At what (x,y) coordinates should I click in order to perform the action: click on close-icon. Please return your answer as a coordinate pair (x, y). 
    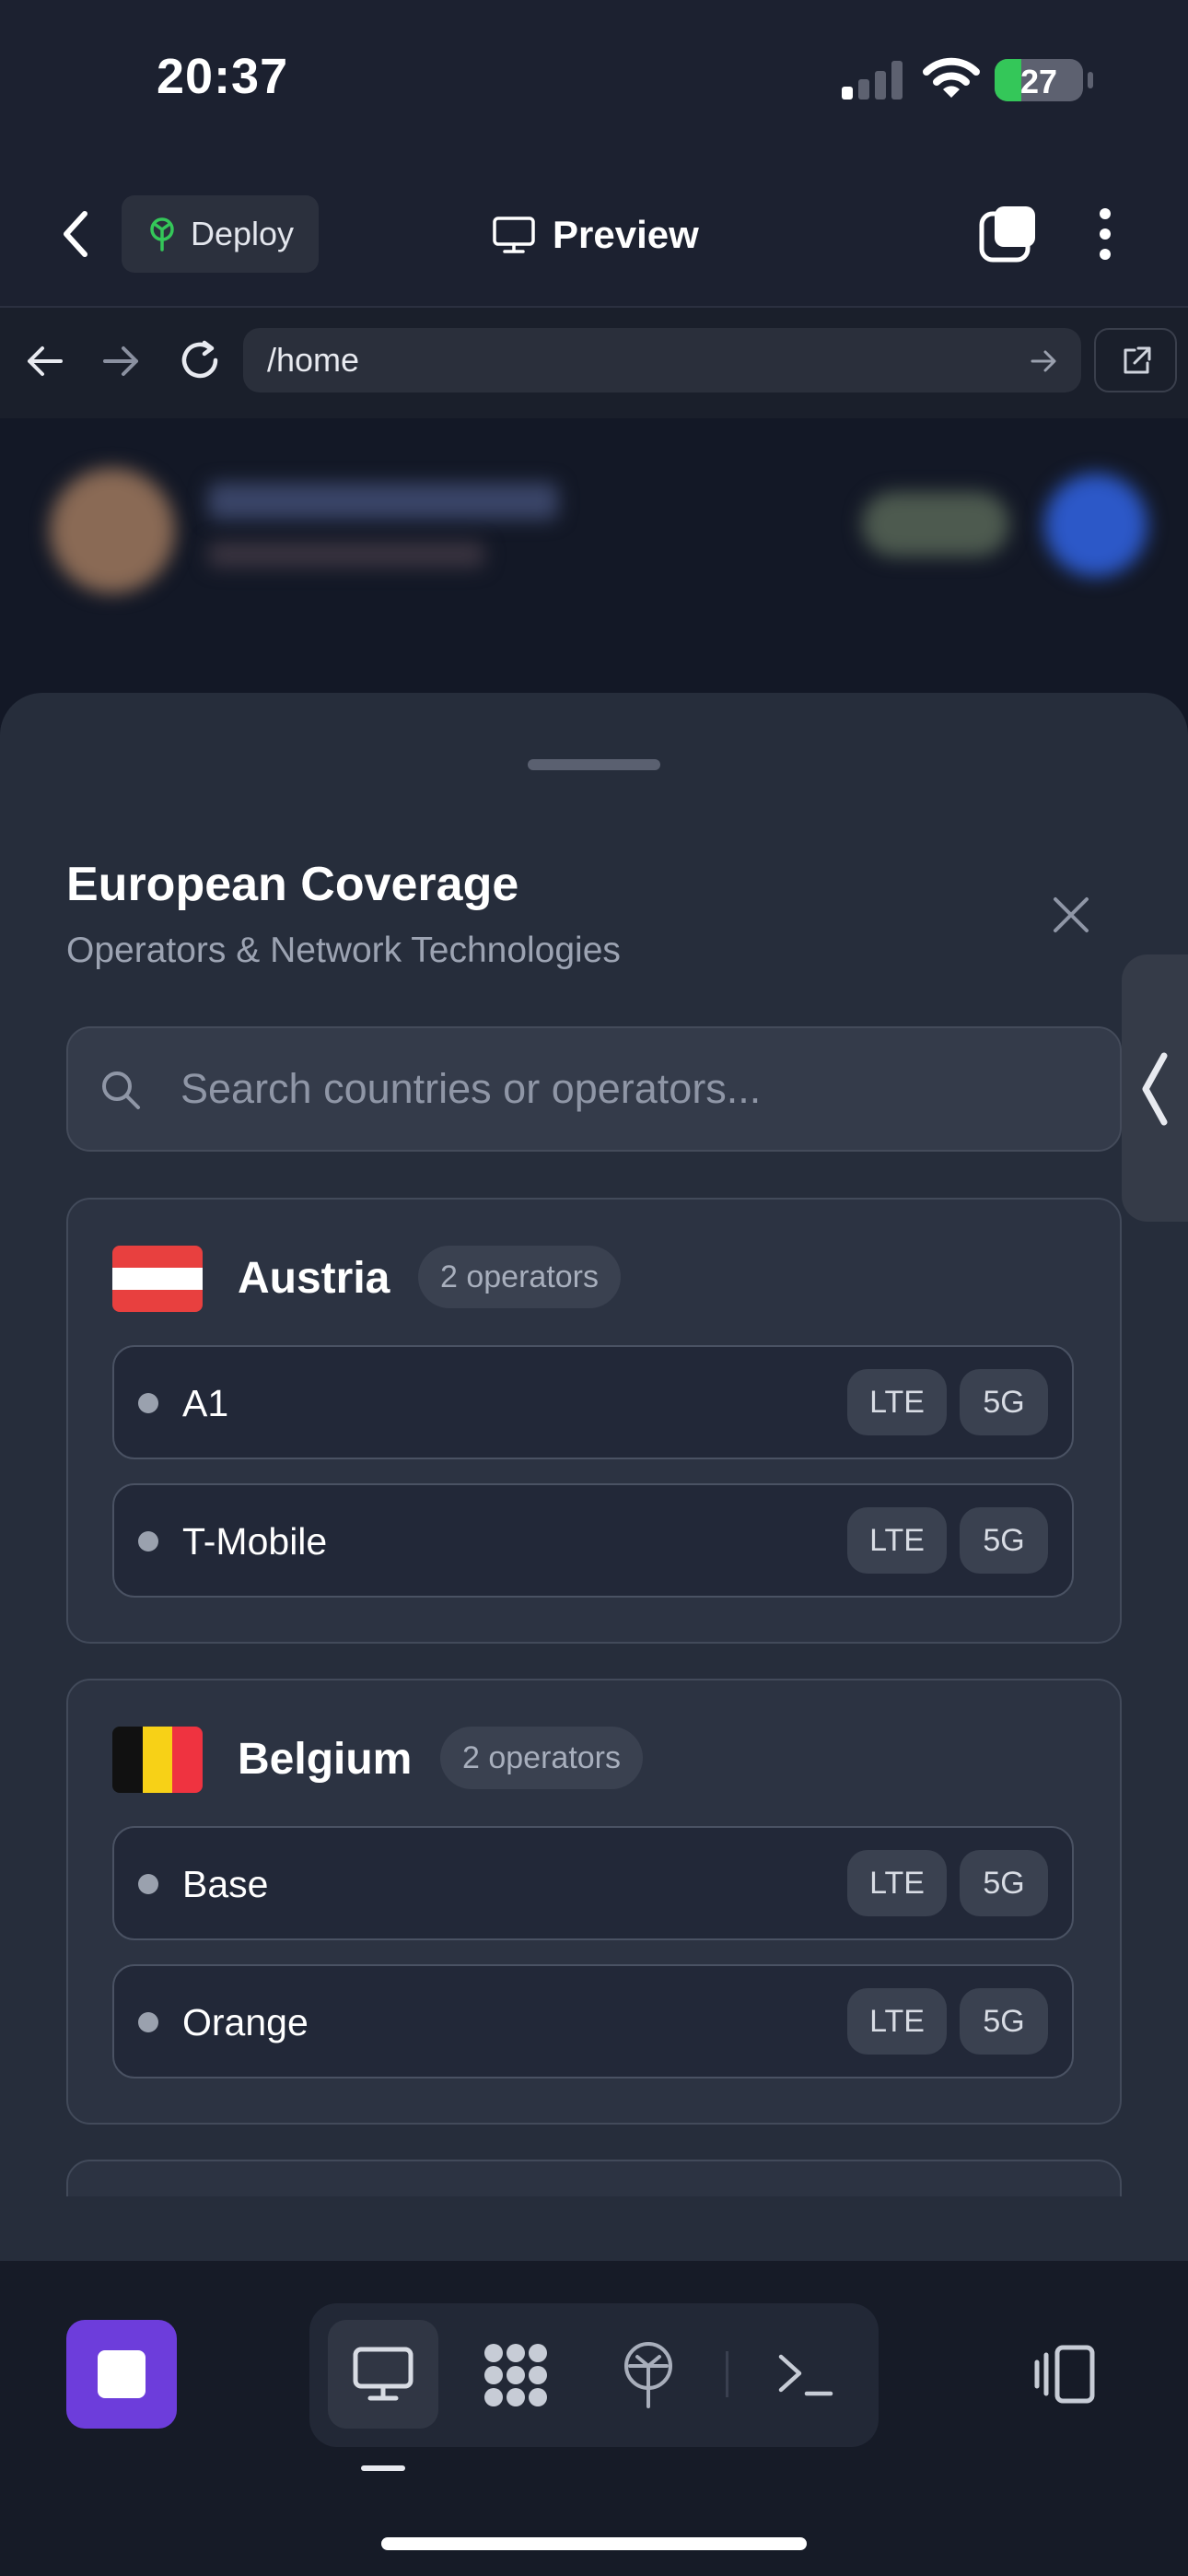
    Looking at the image, I should click on (1071, 915).